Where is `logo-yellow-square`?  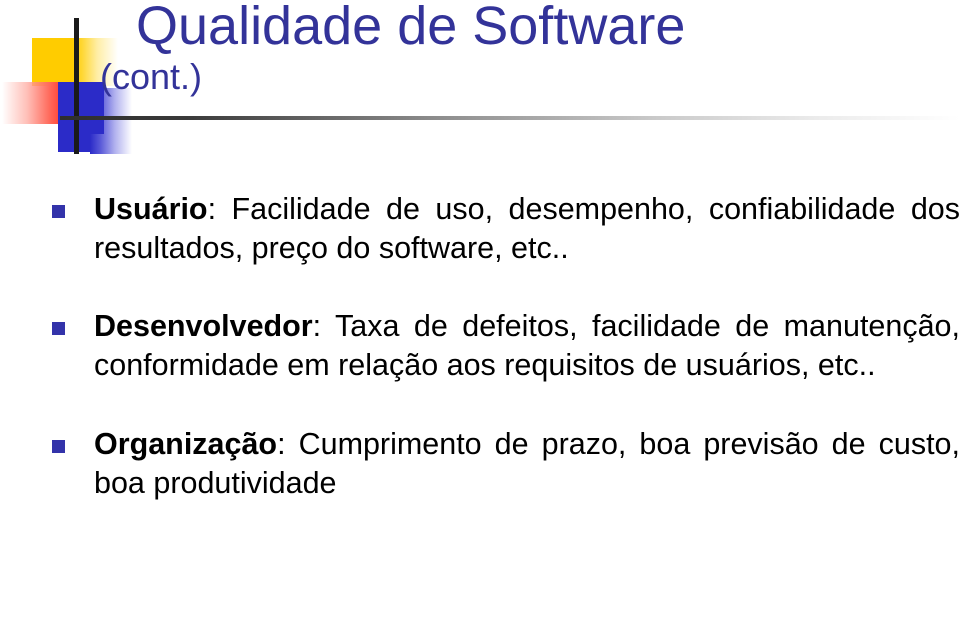 logo-yellow-square is located at coordinates (52, 62).